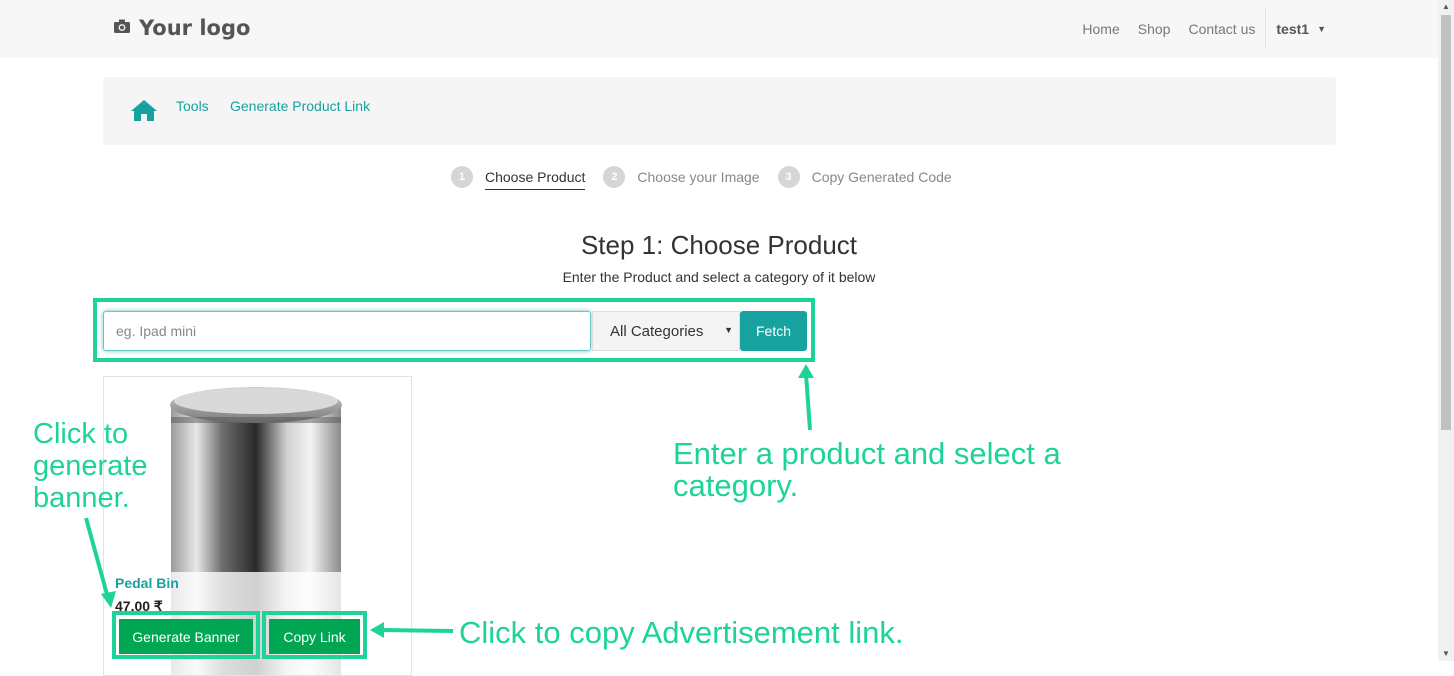 This screenshot has height=676, width=1454. Describe the element at coordinates (806, 397) in the screenshot. I see `arrow-to-search` at that location.